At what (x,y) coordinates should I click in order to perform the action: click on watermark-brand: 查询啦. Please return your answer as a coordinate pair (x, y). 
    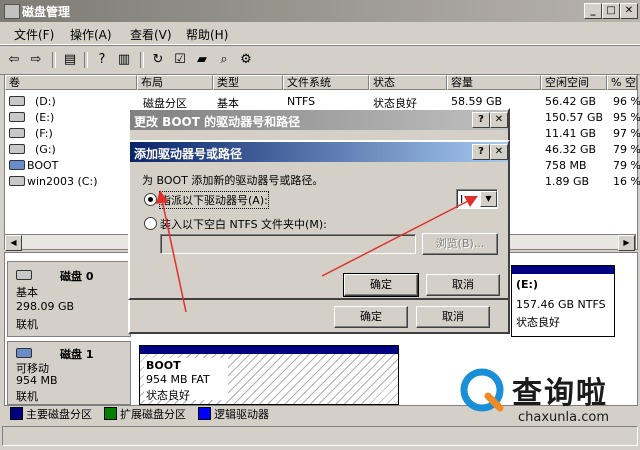
    Looking at the image, I should click on (560, 393).